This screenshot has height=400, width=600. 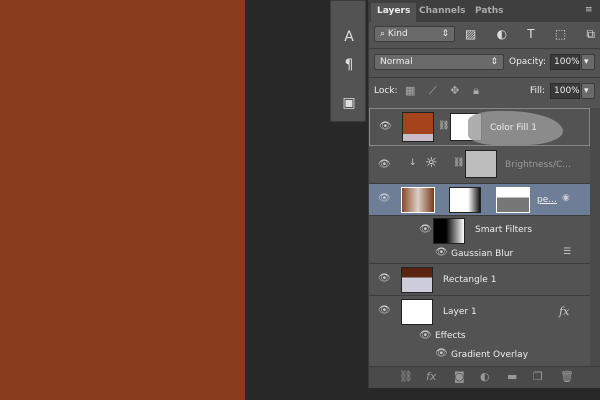 I want to click on tool-strip: A ¶ ▣, so click(x=348, y=61).